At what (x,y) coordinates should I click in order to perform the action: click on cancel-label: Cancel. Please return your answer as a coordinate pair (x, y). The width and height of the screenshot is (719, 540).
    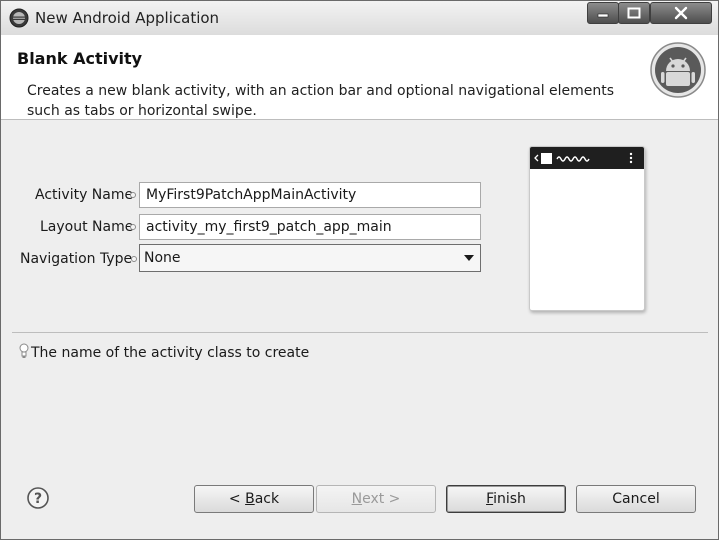
    Looking at the image, I should click on (636, 499).